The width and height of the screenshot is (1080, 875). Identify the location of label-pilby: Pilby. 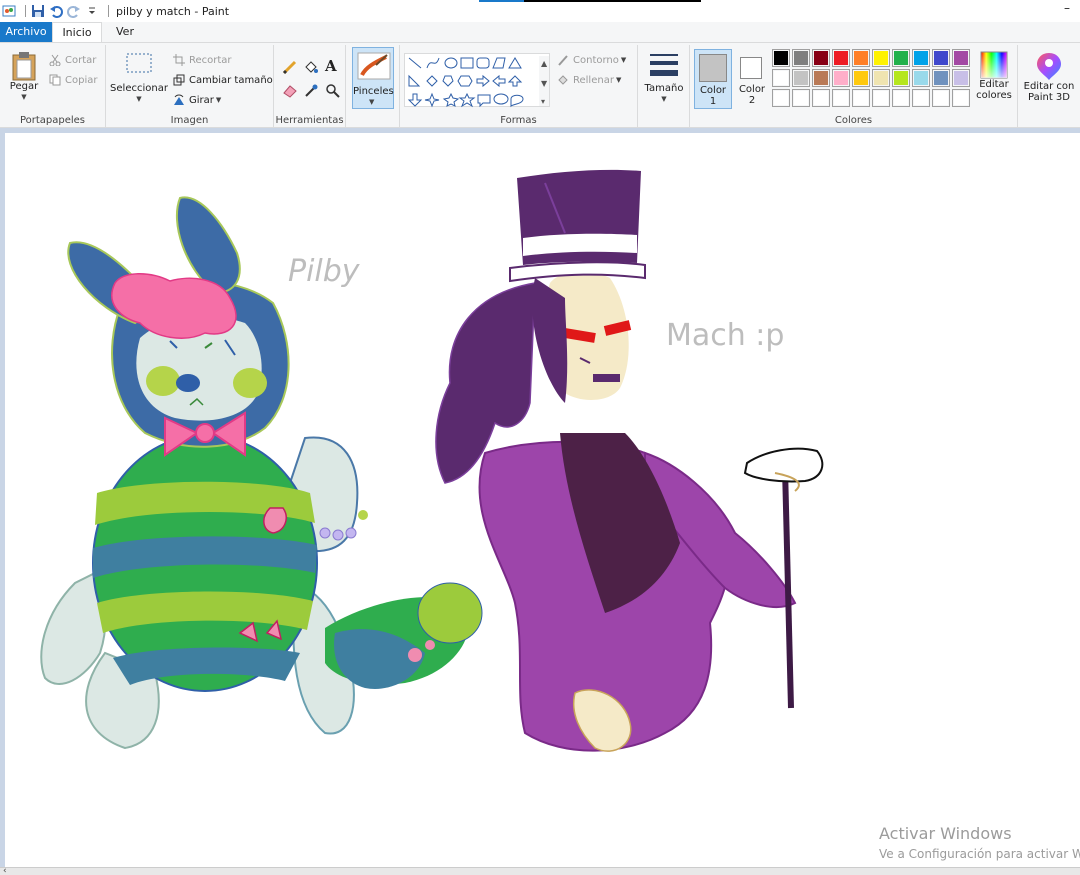
(324, 271).